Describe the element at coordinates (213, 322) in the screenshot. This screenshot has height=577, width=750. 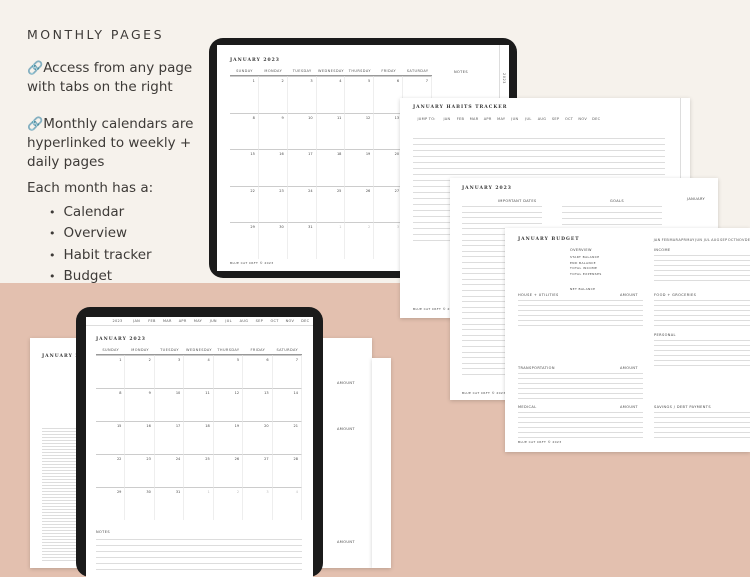
I see `month-tab: JUN` at that location.